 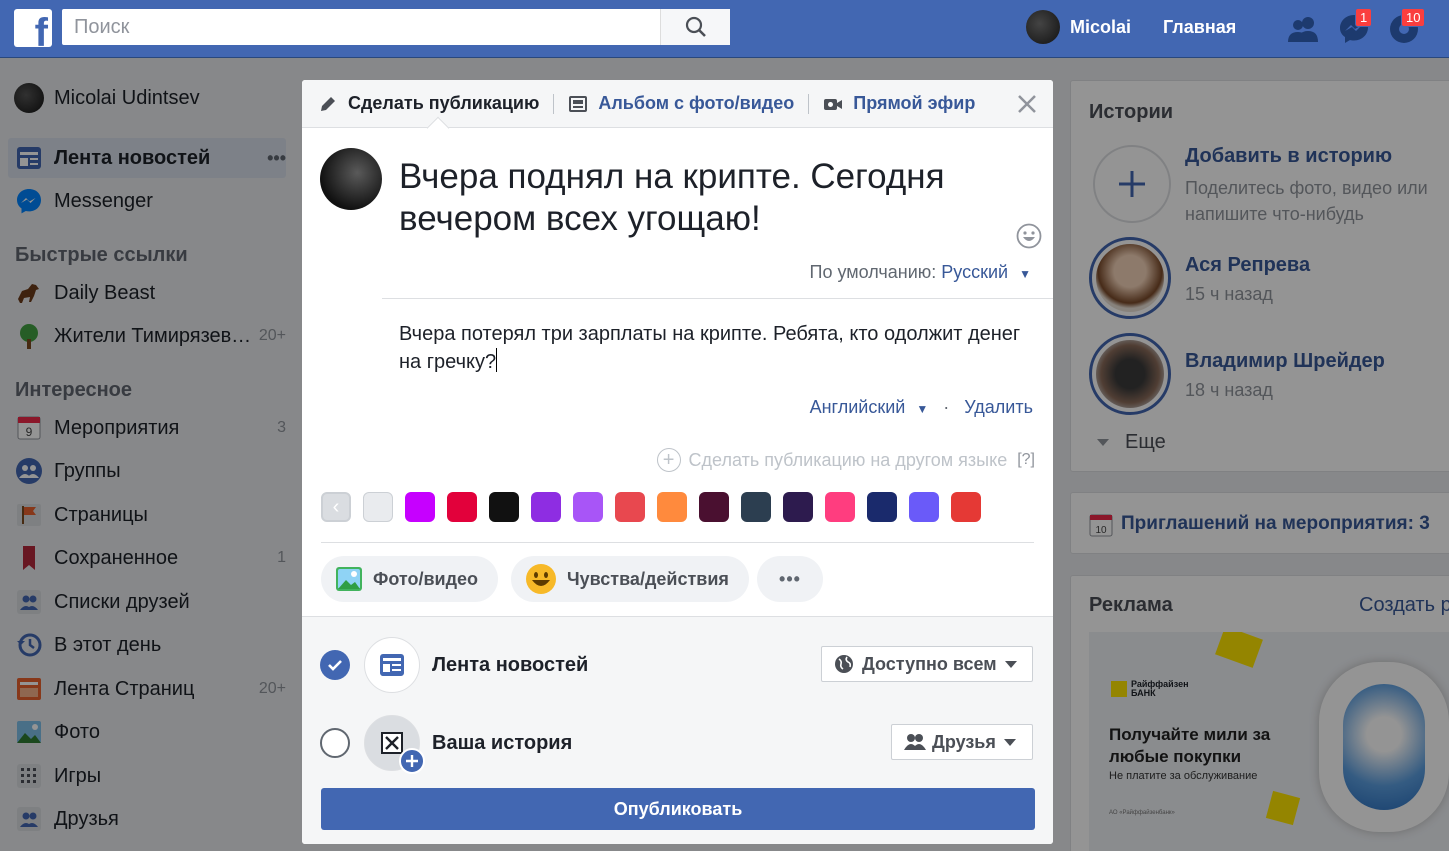 I want to click on tab-live-video: Прямой эфир, so click(x=899, y=104).